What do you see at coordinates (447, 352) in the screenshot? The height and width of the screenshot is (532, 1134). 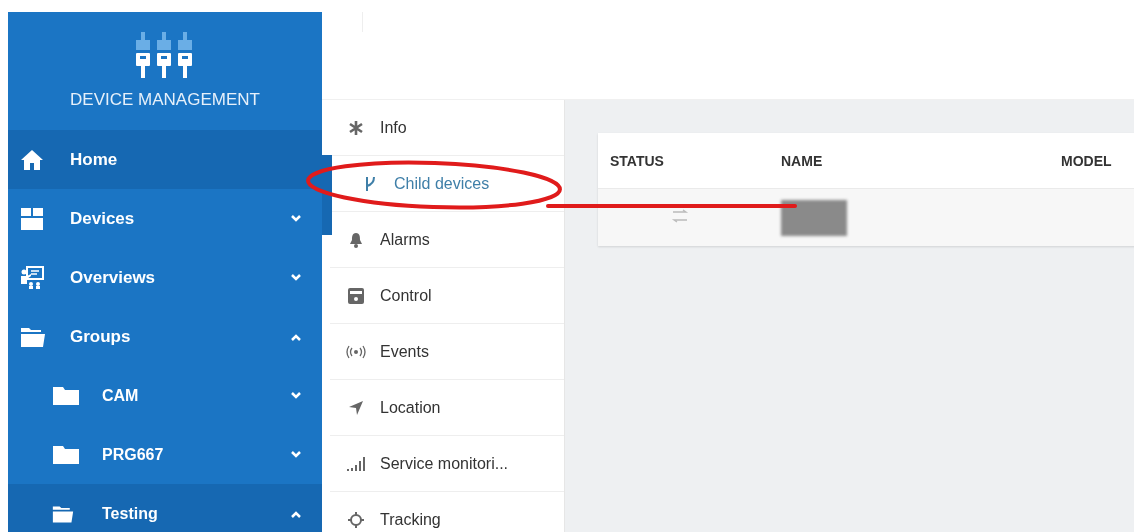 I see `submenu-item: Events` at bounding box center [447, 352].